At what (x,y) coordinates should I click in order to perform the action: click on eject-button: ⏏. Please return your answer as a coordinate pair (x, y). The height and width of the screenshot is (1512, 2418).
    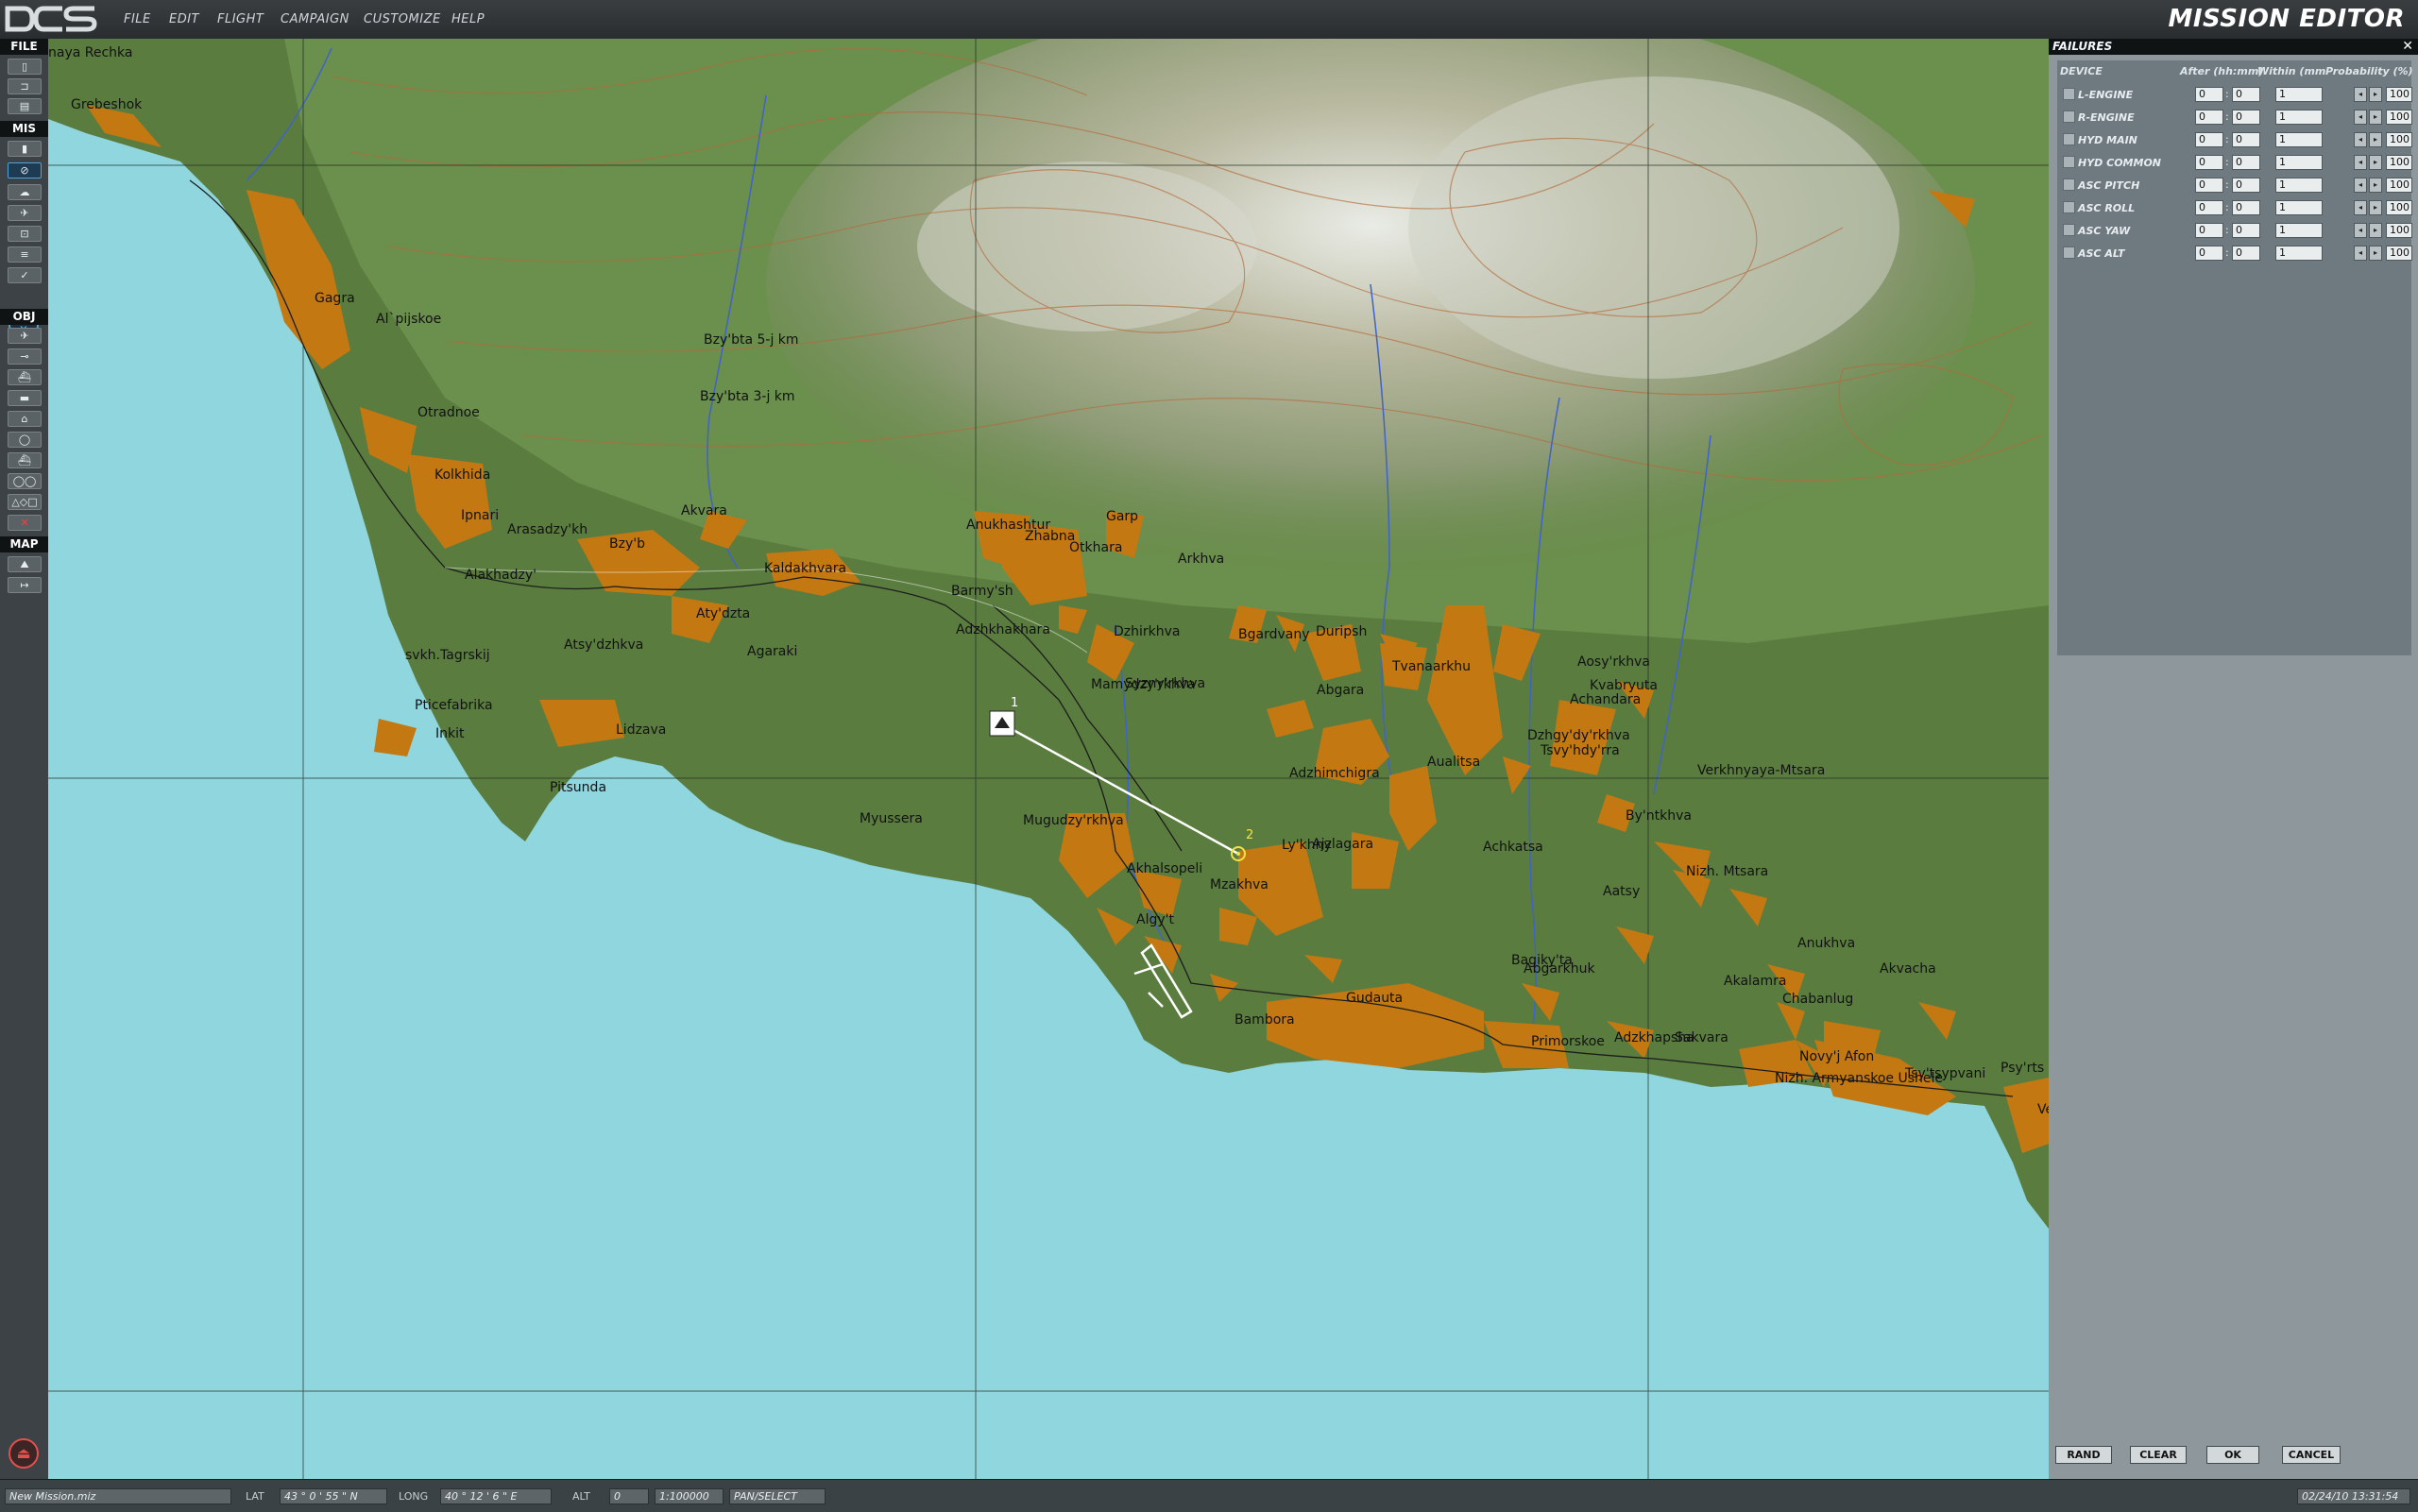
    Looking at the image, I should click on (24, 1453).